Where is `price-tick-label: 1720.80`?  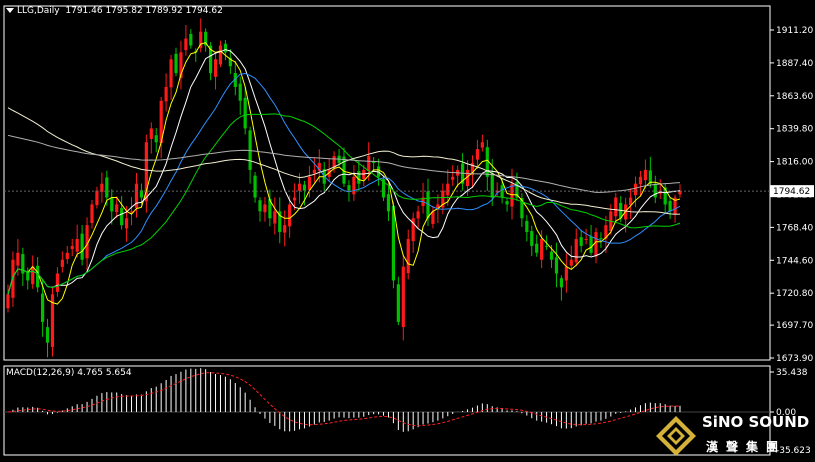 price-tick-label: 1720.80 is located at coordinates (794, 294).